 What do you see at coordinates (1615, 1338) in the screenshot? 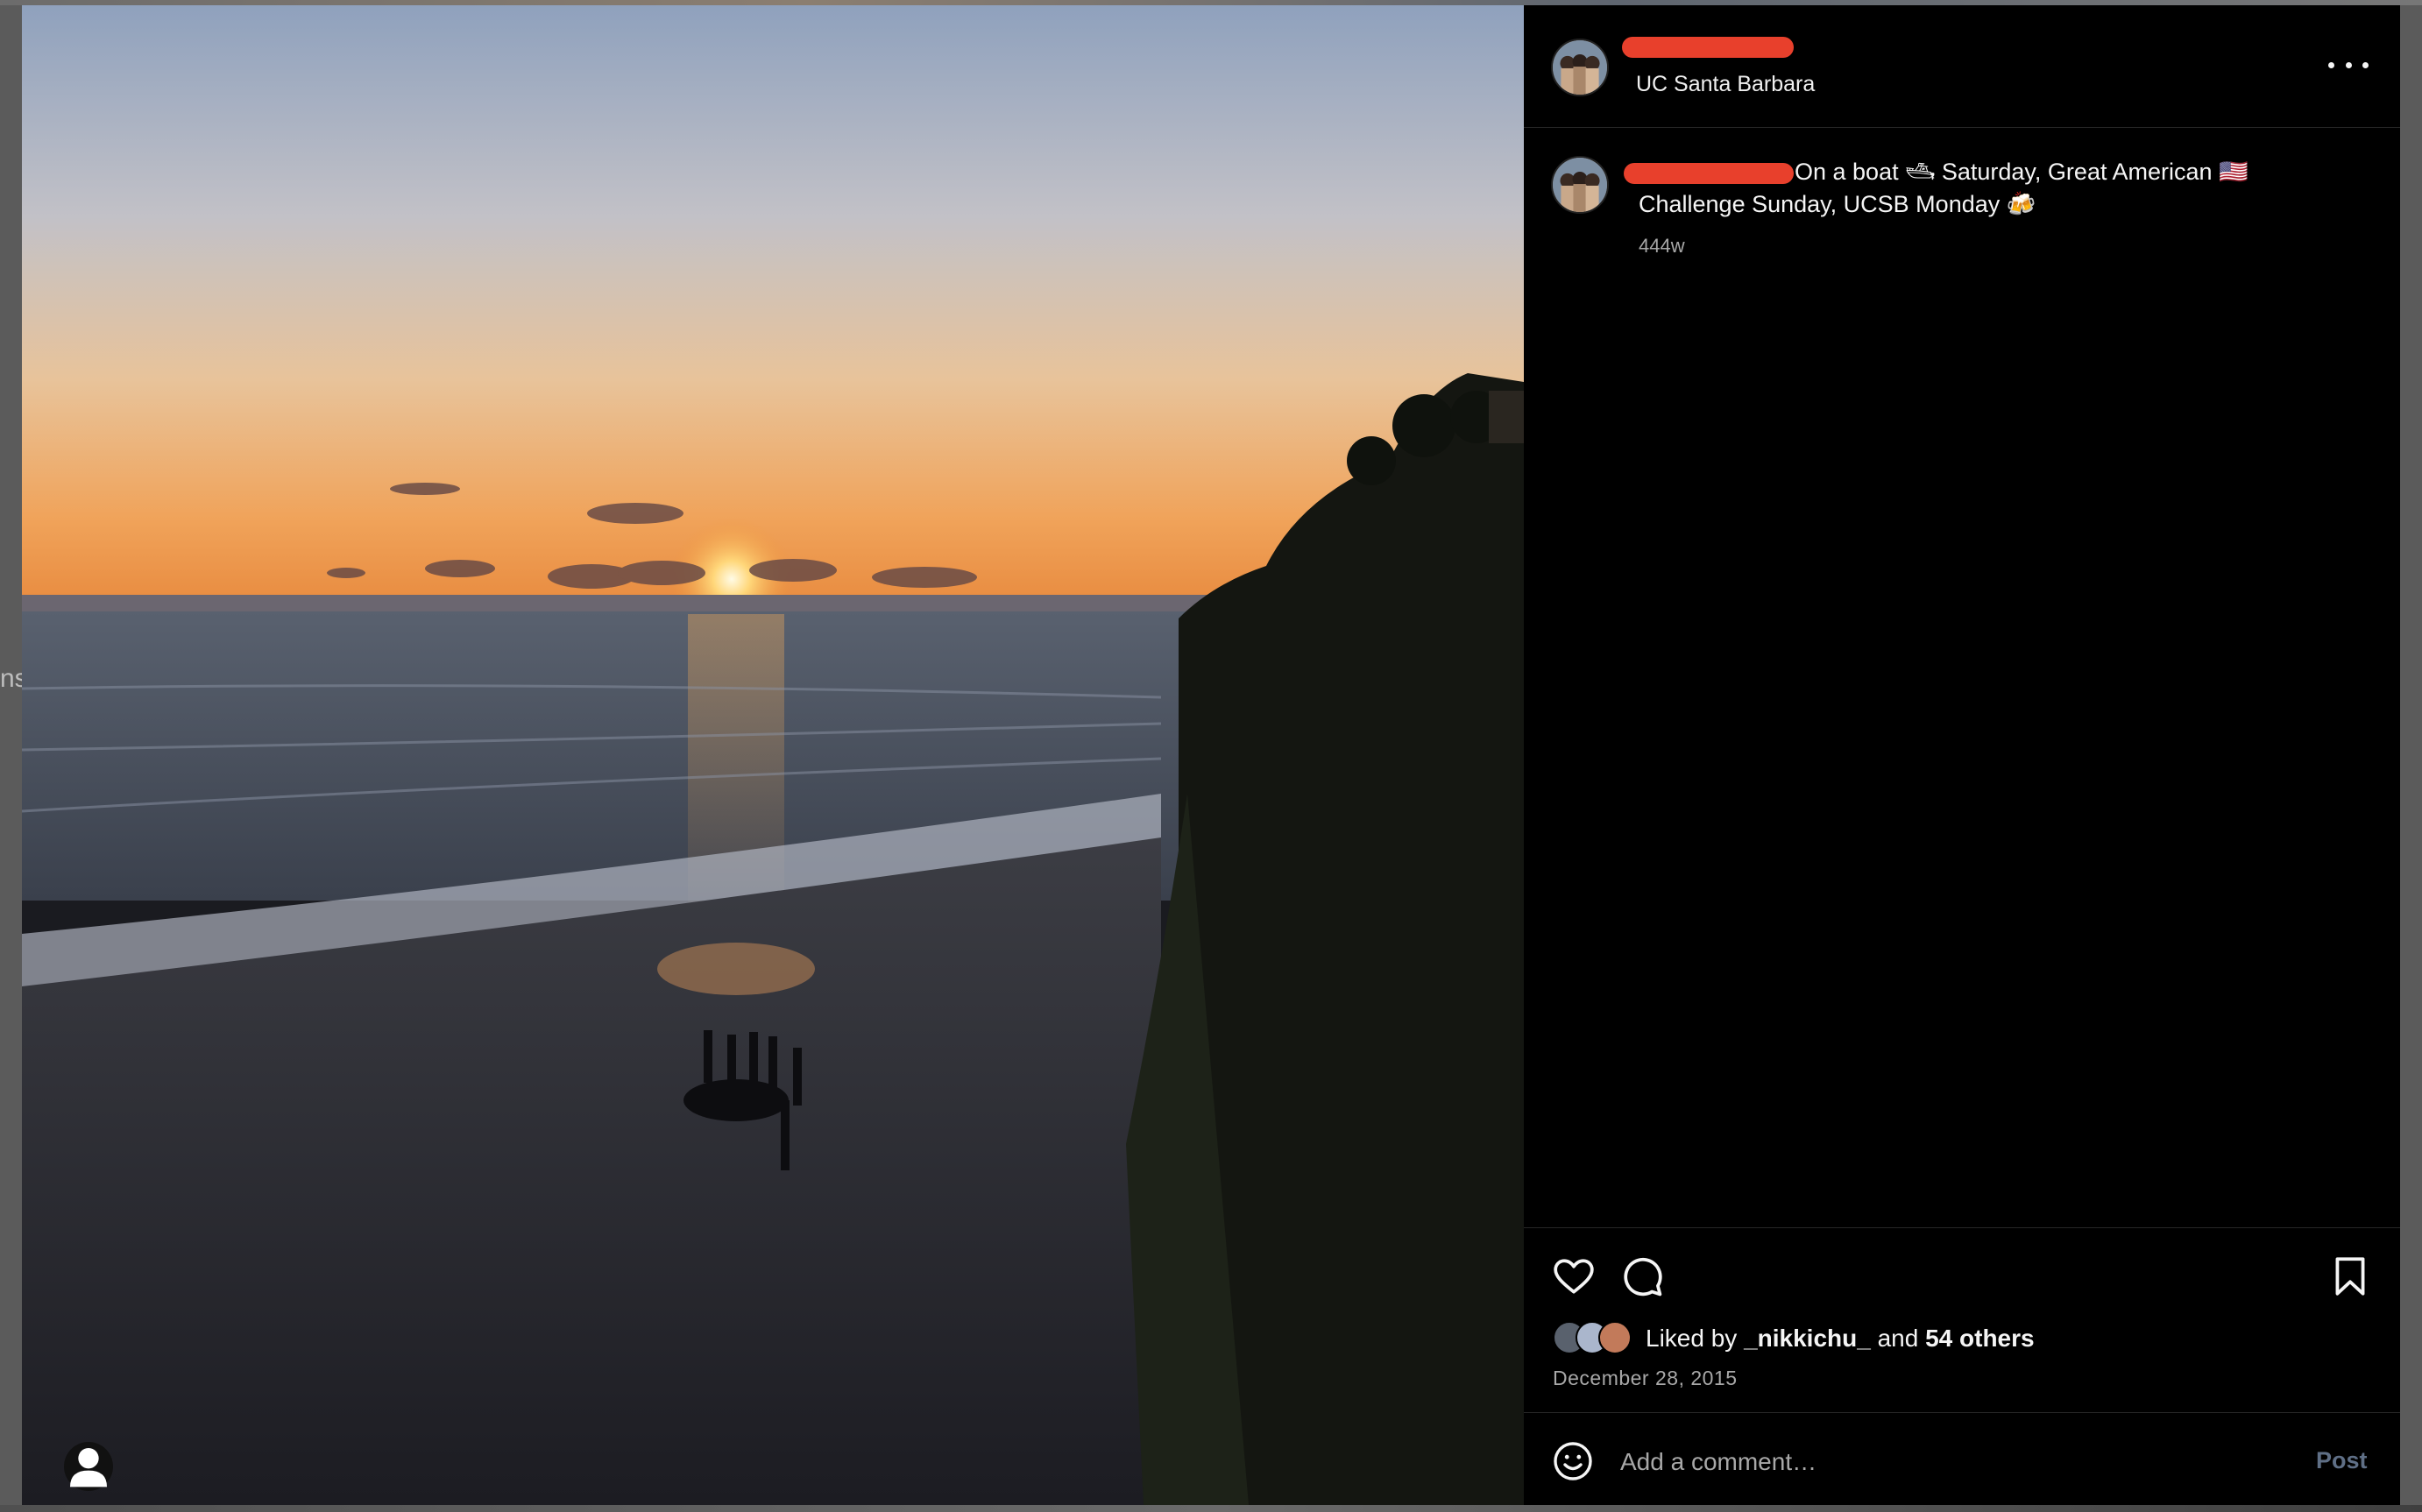
I see `liker-avatar` at bounding box center [1615, 1338].